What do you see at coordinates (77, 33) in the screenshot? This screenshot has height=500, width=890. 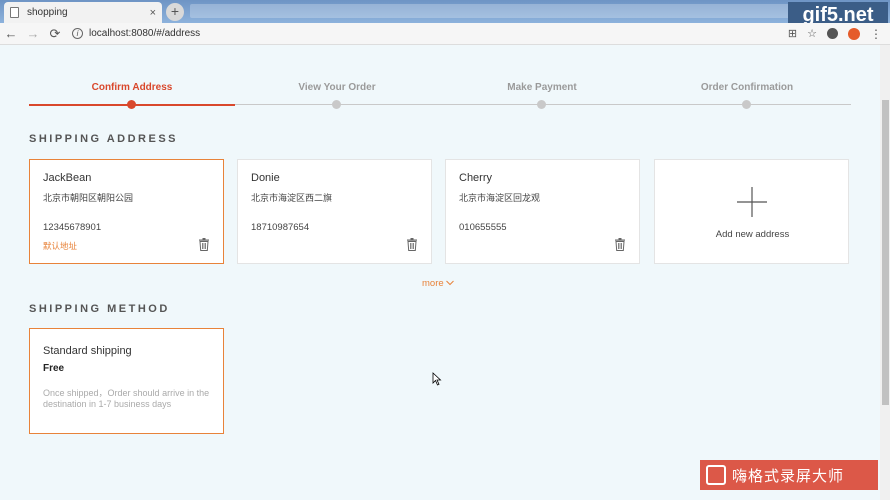 I see `info-icon: i` at bounding box center [77, 33].